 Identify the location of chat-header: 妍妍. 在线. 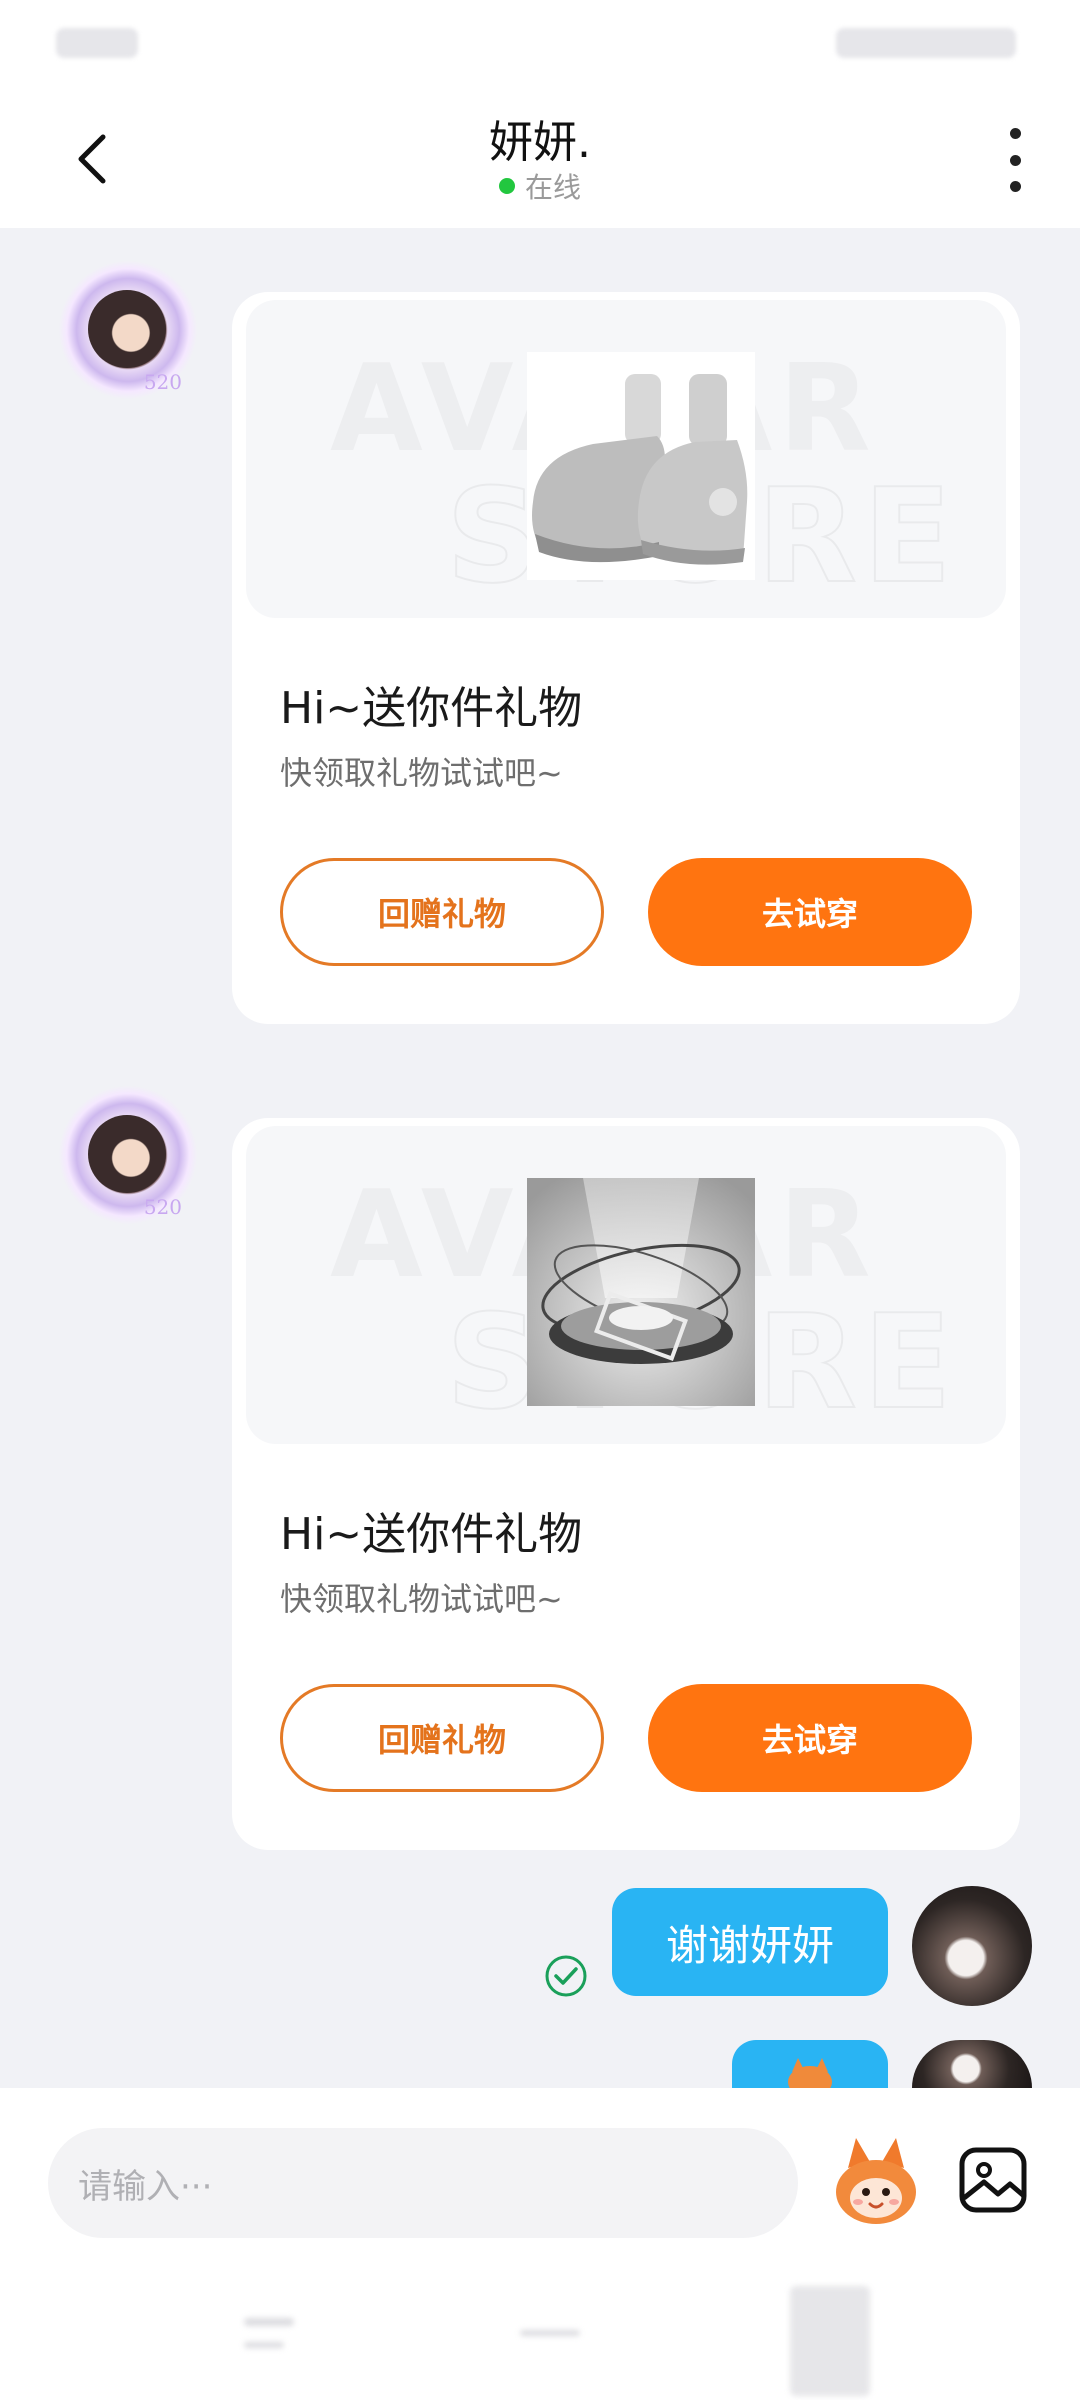
(540, 156).